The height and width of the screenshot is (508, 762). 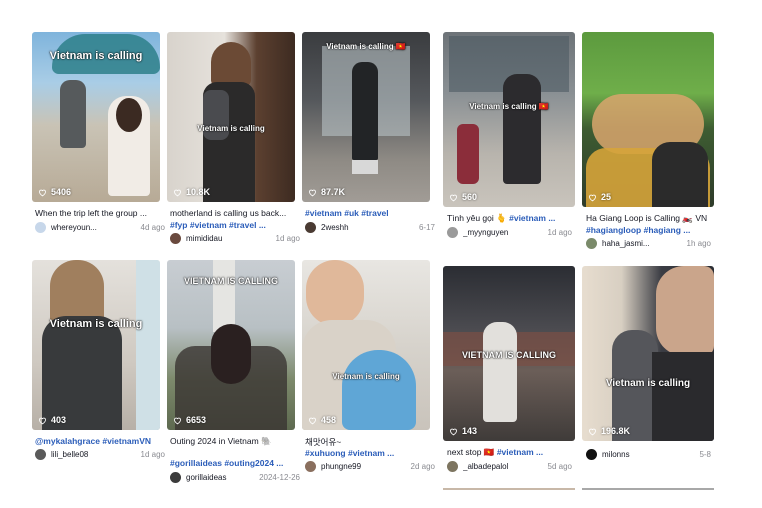 I want to click on author-name: _albadepalol, so click(x=505, y=466).